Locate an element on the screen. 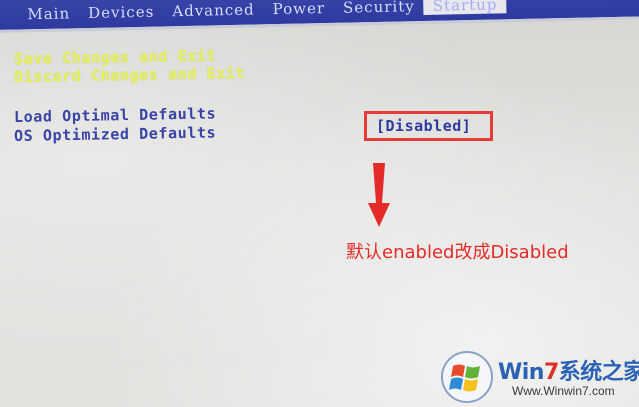 Image resolution: width=639 pixels, height=407 pixels. watermark-url: Www.Winwin7.com is located at coordinates (563, 391).